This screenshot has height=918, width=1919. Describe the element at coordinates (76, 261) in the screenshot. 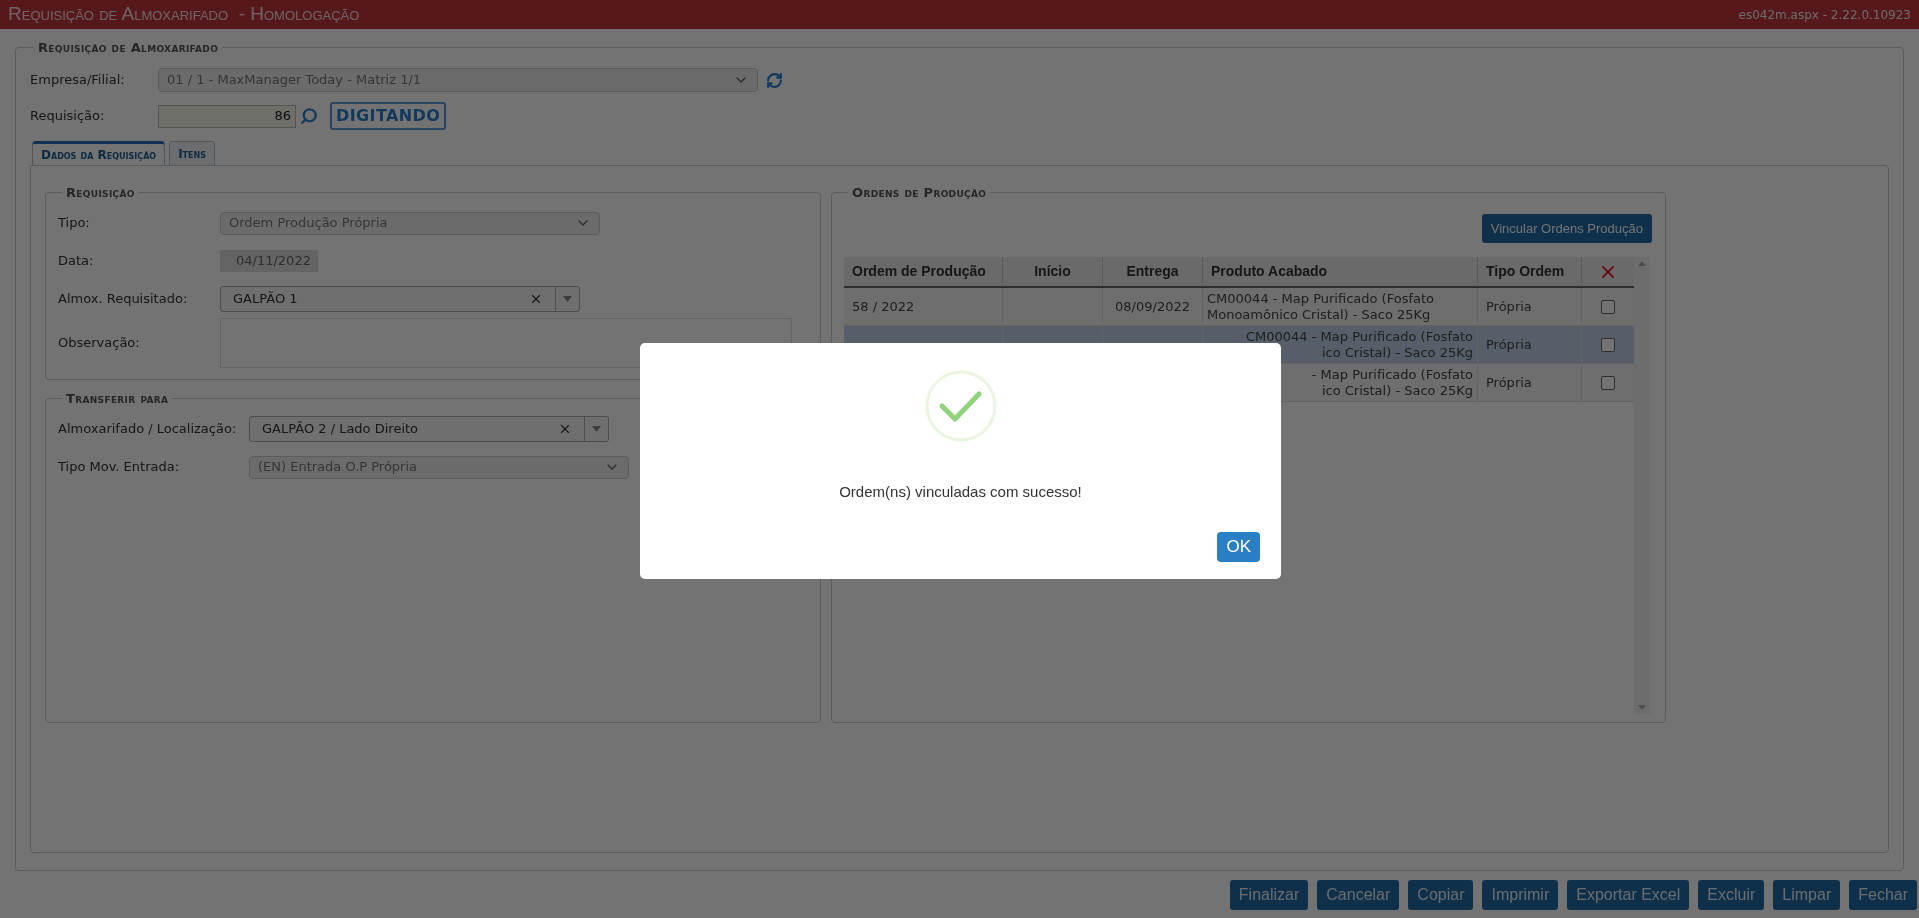

I see `field-label: Data:` at that location.